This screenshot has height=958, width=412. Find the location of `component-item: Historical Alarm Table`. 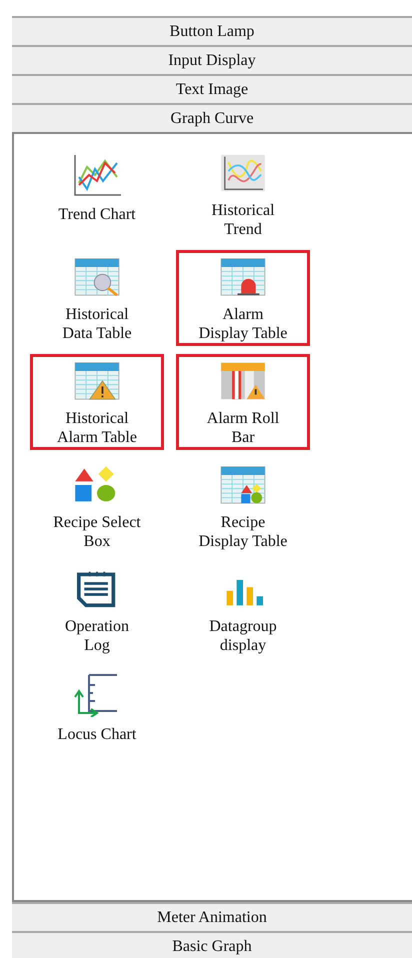

component-item: Historical Alarm Table is located at coordinates (97, 402).